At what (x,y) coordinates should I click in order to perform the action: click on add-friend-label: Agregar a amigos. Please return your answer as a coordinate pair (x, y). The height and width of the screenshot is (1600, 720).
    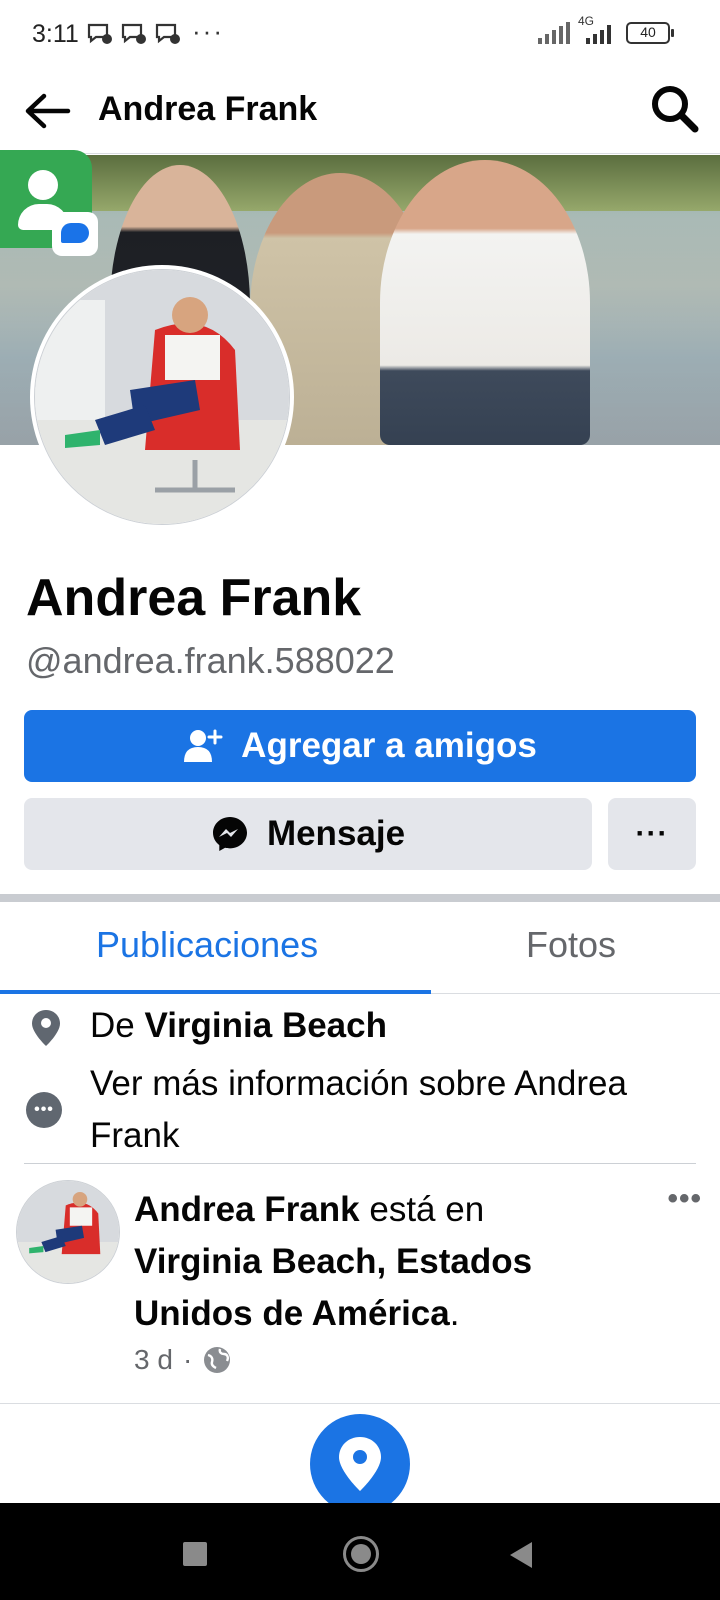
    Looking at the image, I should click on (389, 745).